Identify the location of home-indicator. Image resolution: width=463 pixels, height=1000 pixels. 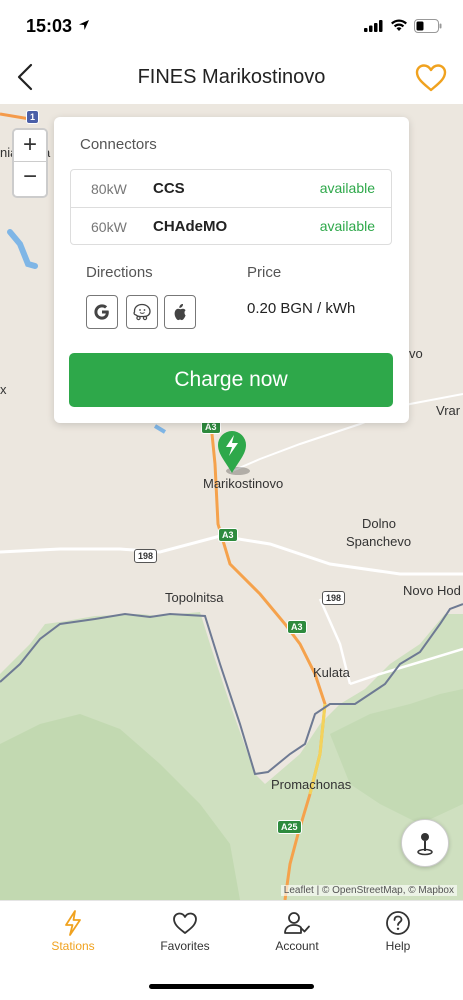
(231, 986).